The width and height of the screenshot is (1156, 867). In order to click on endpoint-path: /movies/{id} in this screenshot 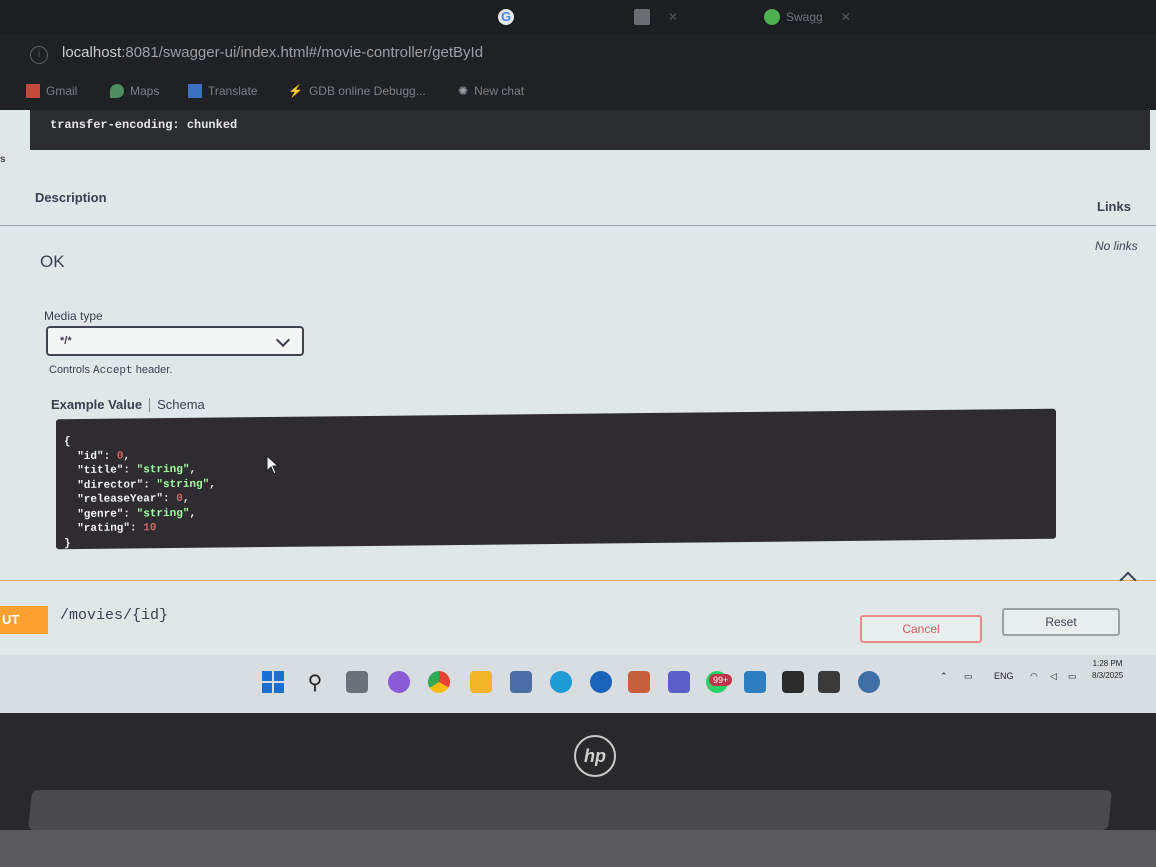, I will do `click(114, 615)`.